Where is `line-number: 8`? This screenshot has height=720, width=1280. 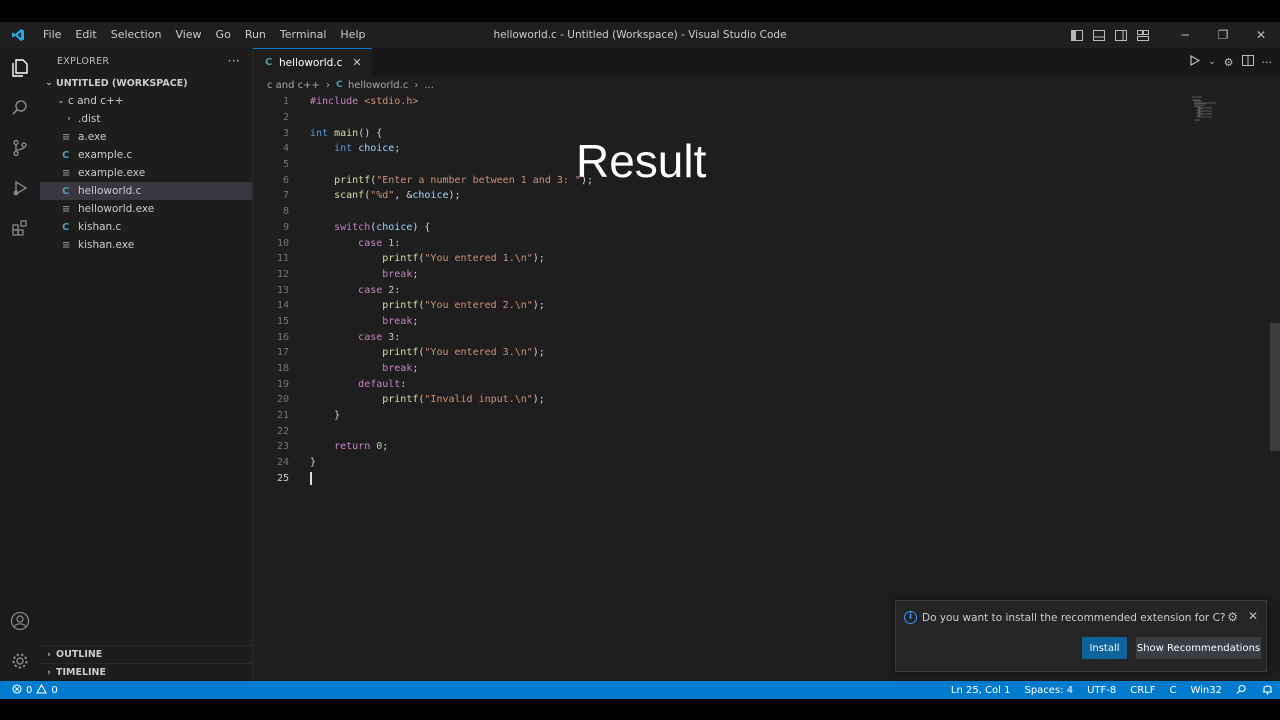
line-number: 8 is located at coordinates (285, 212).